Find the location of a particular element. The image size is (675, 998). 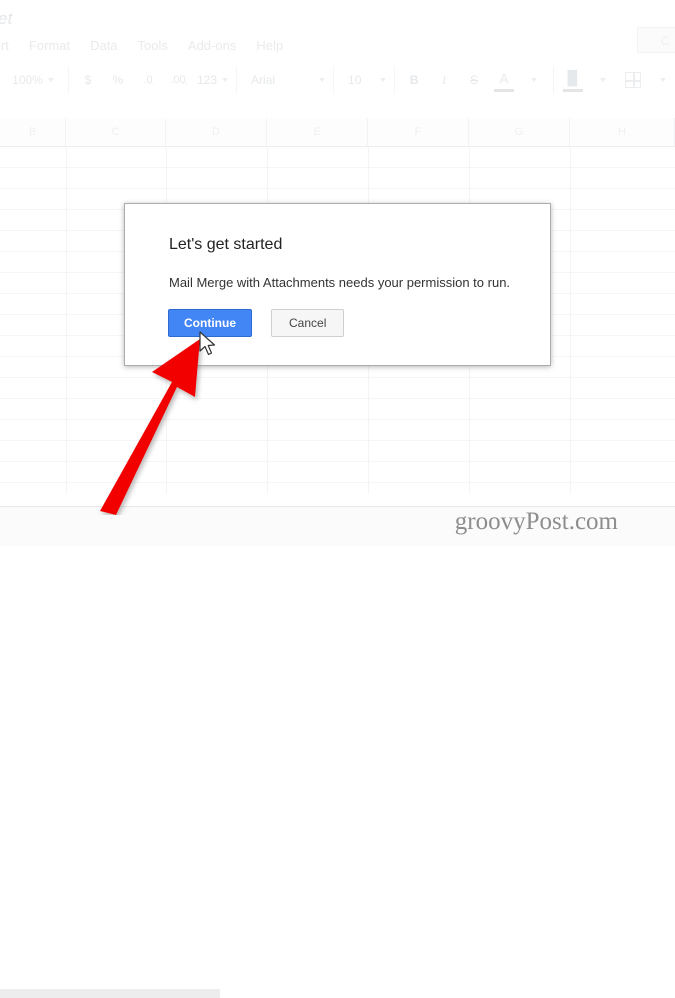

percent-format-button: % is located at coordinates (118, 80).